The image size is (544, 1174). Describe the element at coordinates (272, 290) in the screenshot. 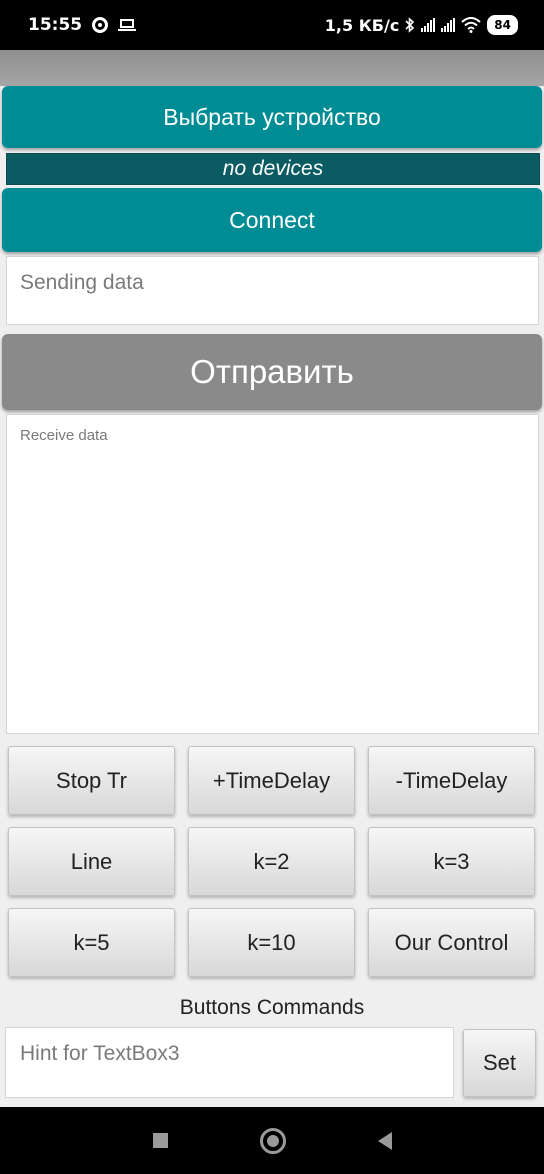

I see `sending-data-input: Sending data` at that location.